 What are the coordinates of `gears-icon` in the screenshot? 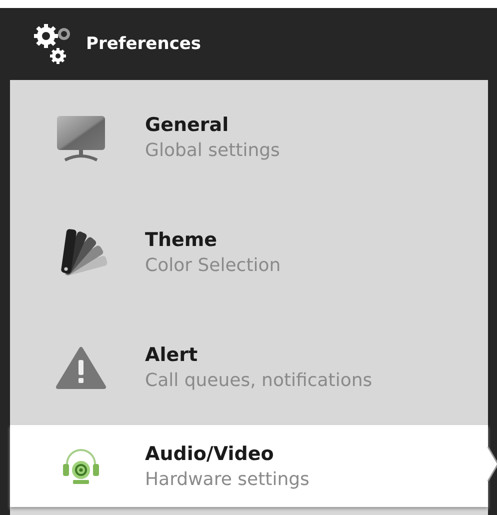 It's located at (52, 44).